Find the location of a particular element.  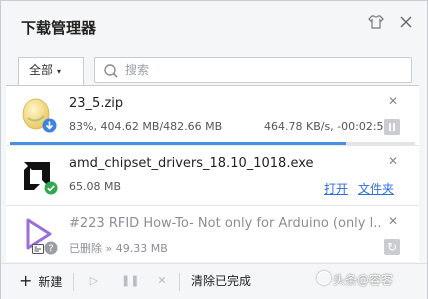

file-name: amd_chipset_drivers_18.10_1018.exe is located at coordinates (191, 163).